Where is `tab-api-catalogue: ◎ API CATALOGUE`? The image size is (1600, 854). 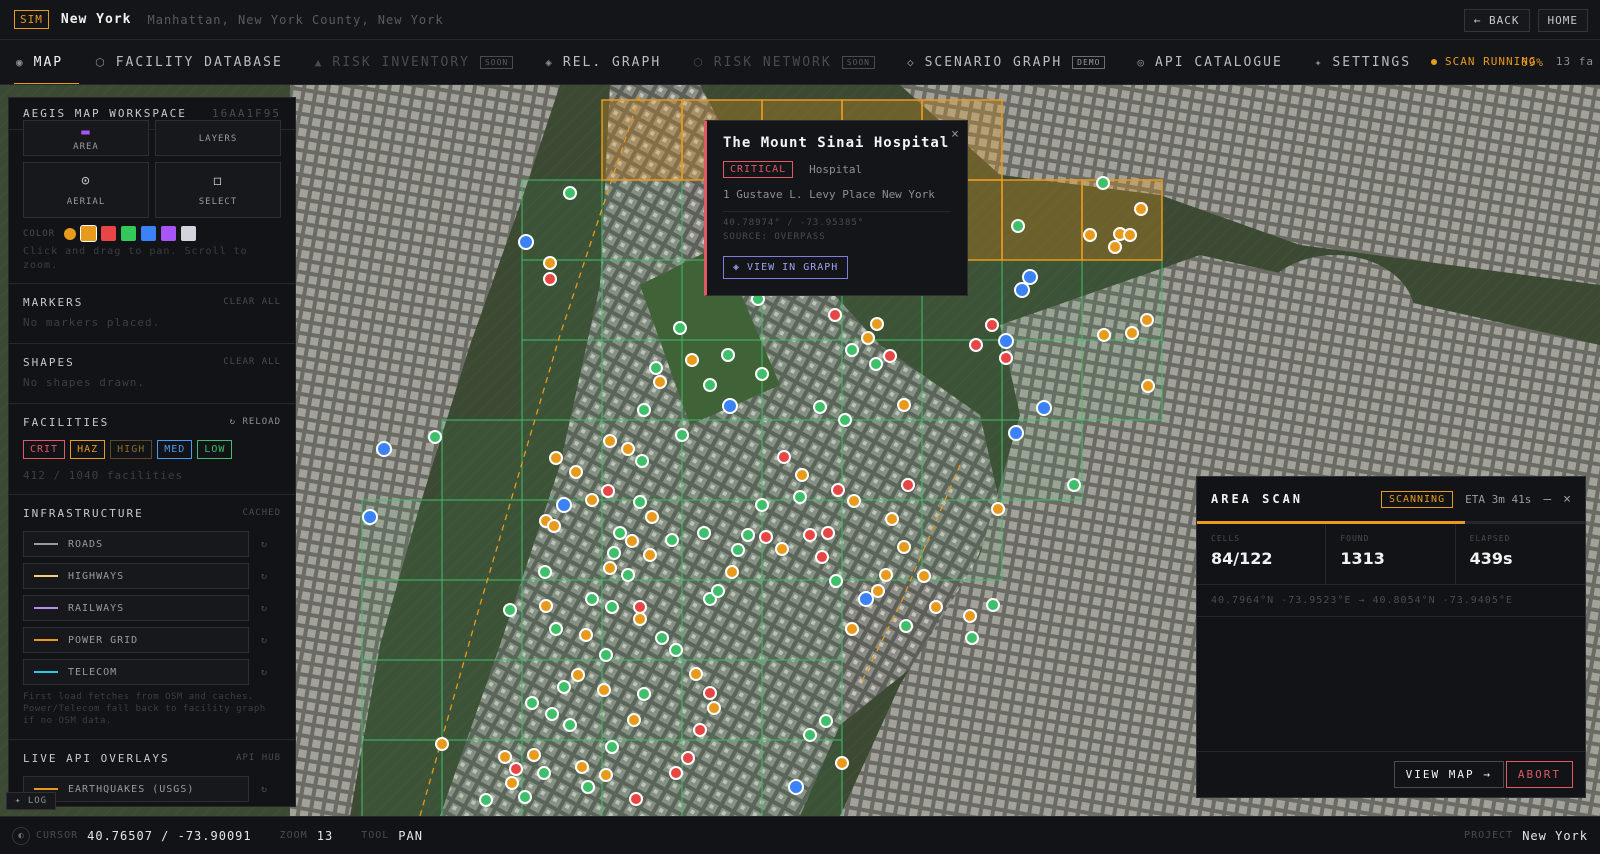 tab-api-catalogue: ◎ API CATALOGUE is located at coordinates (1209, 62).